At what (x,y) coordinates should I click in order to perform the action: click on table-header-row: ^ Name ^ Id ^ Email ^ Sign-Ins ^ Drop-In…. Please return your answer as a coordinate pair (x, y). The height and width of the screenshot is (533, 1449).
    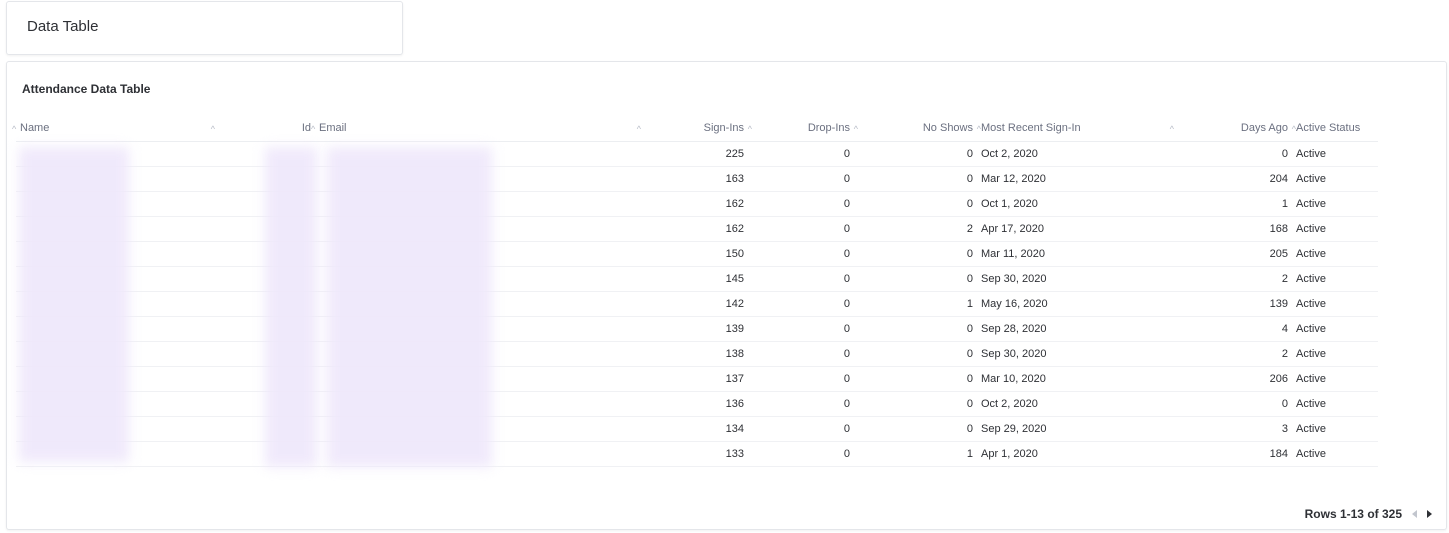
    Looking at the image, I should click on (695, 129).